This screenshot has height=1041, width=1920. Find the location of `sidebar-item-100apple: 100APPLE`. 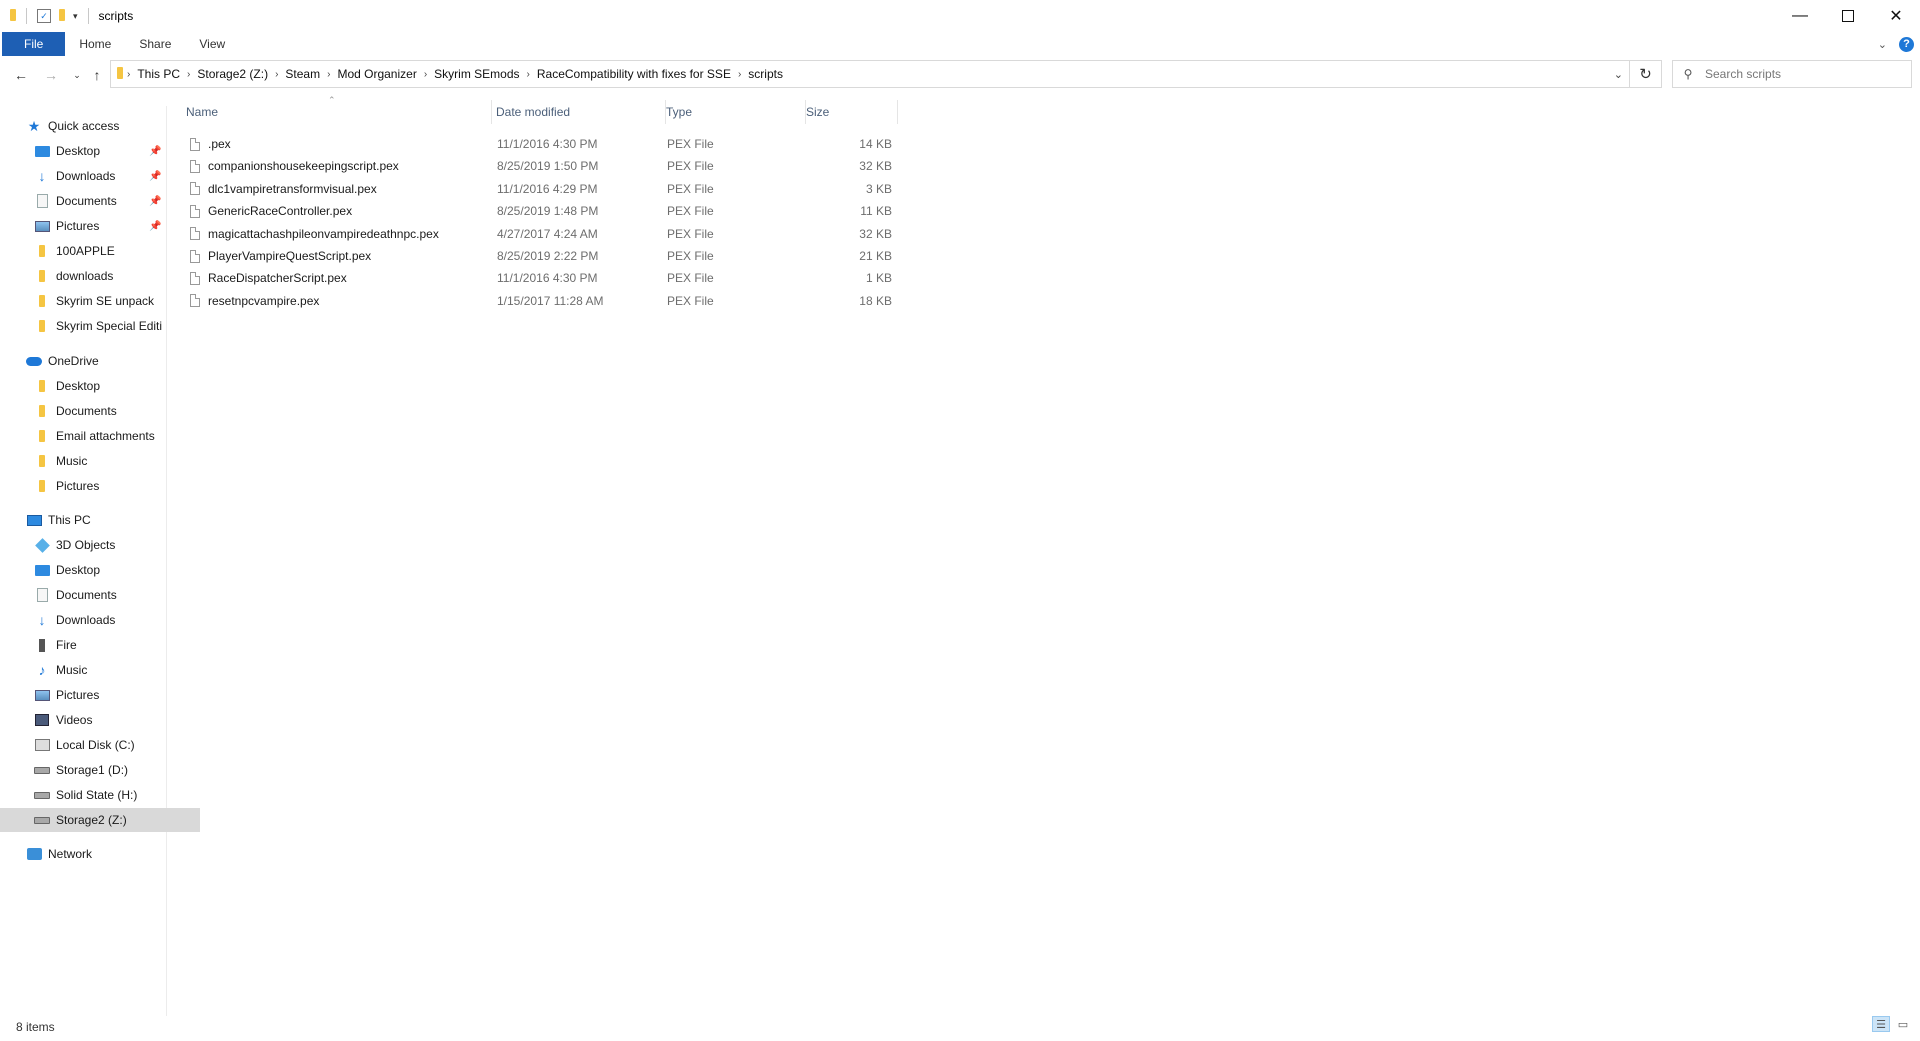

sidebar-item-100apple: 100APPLE is located at coordinates (100, 251).